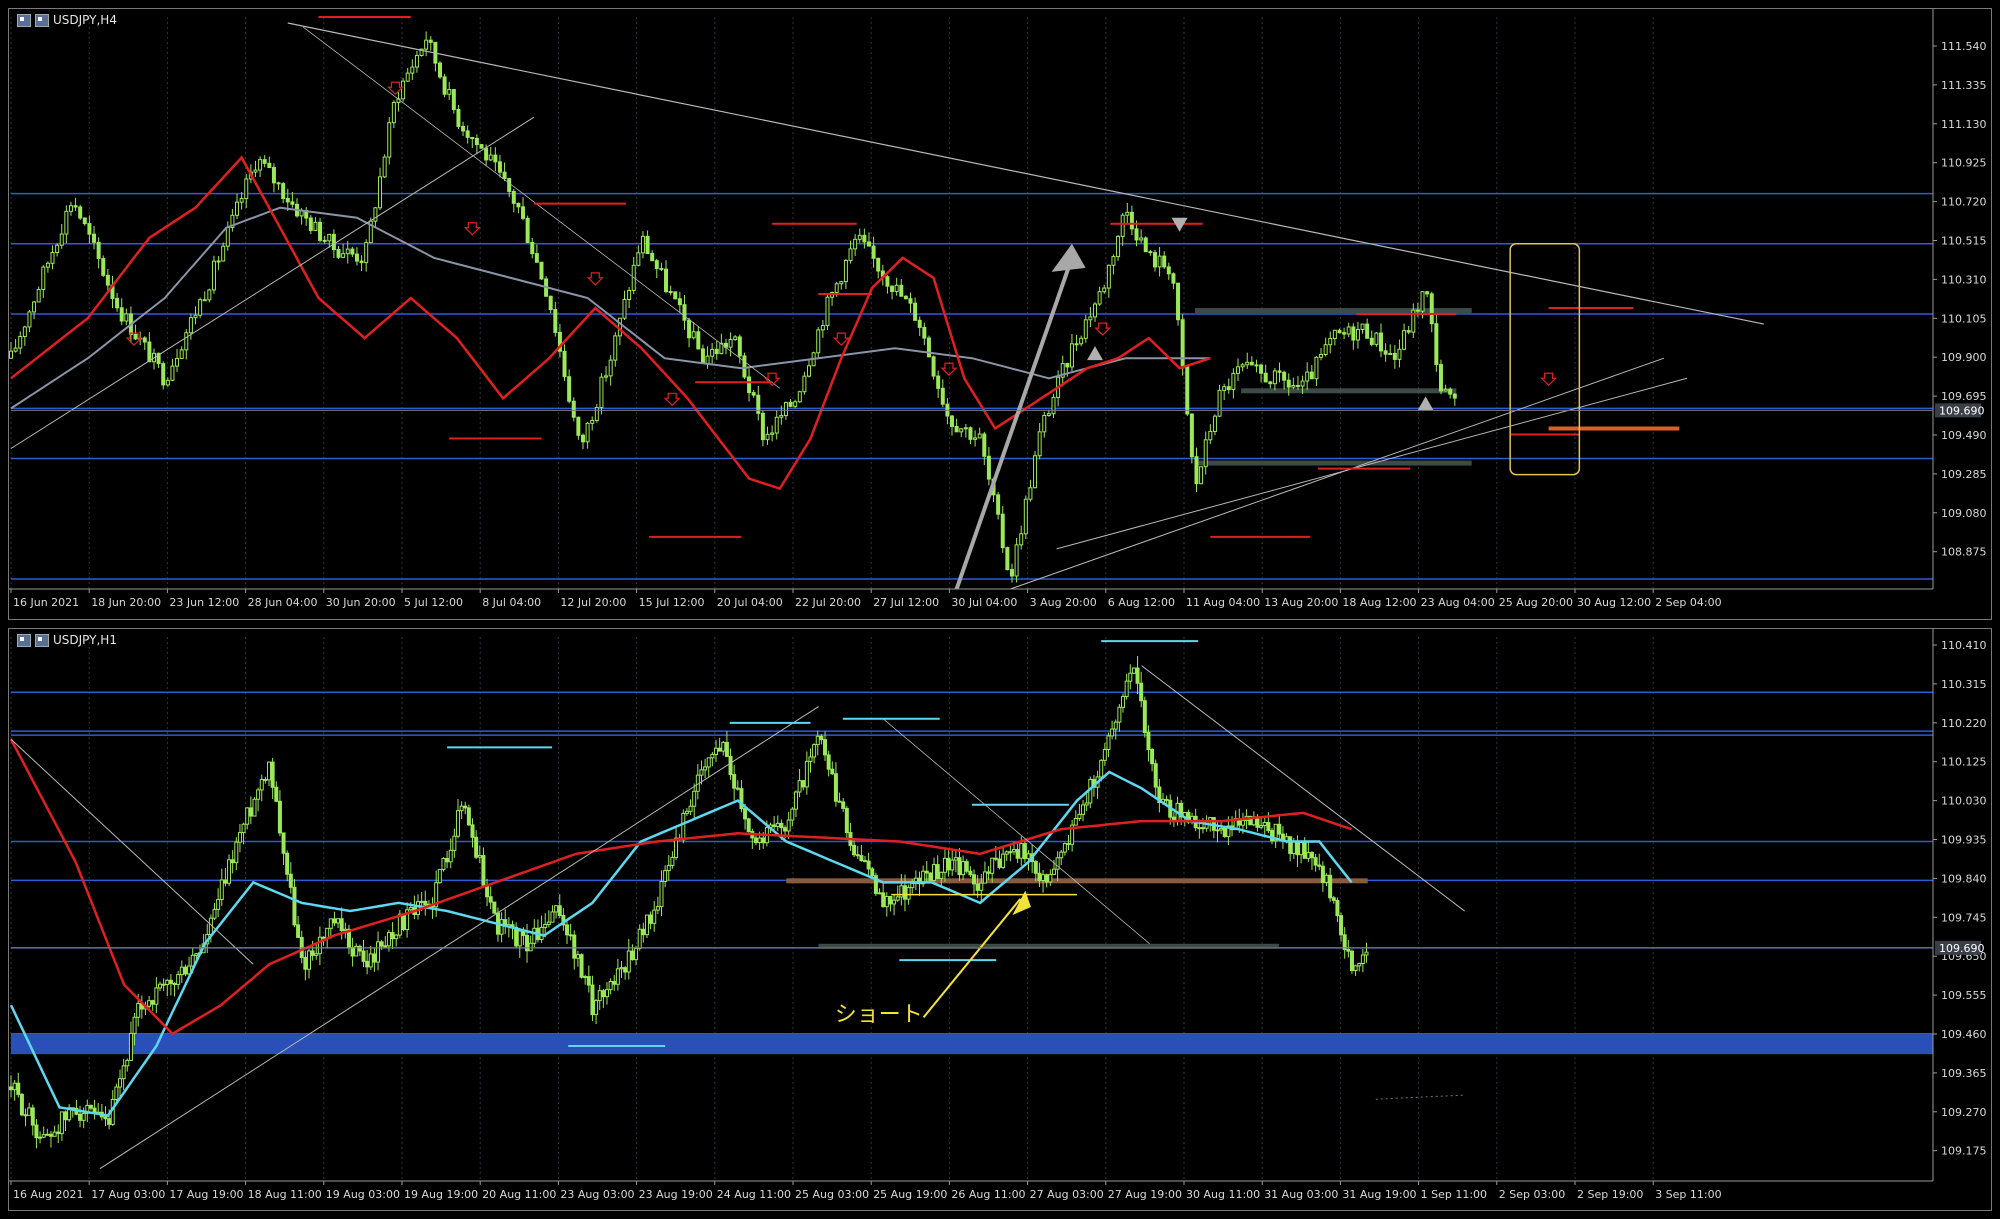 This screenshot has width=2000, height=1219. Describe the element at coordinates (433, 602) in the screenshot. I see `time-tick-label: 5 Jul 12:00` at that location.